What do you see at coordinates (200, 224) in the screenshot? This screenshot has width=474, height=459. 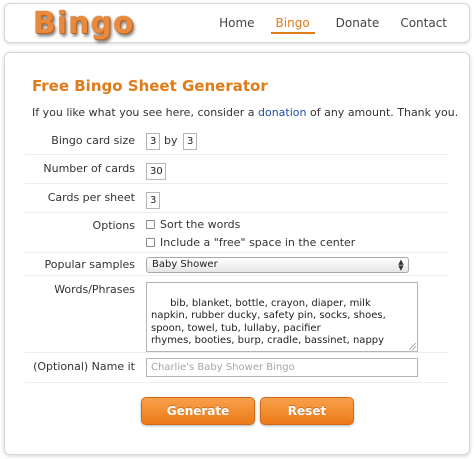 I see `sort-words-label: Sort the words` at bounding box center [200, 224].